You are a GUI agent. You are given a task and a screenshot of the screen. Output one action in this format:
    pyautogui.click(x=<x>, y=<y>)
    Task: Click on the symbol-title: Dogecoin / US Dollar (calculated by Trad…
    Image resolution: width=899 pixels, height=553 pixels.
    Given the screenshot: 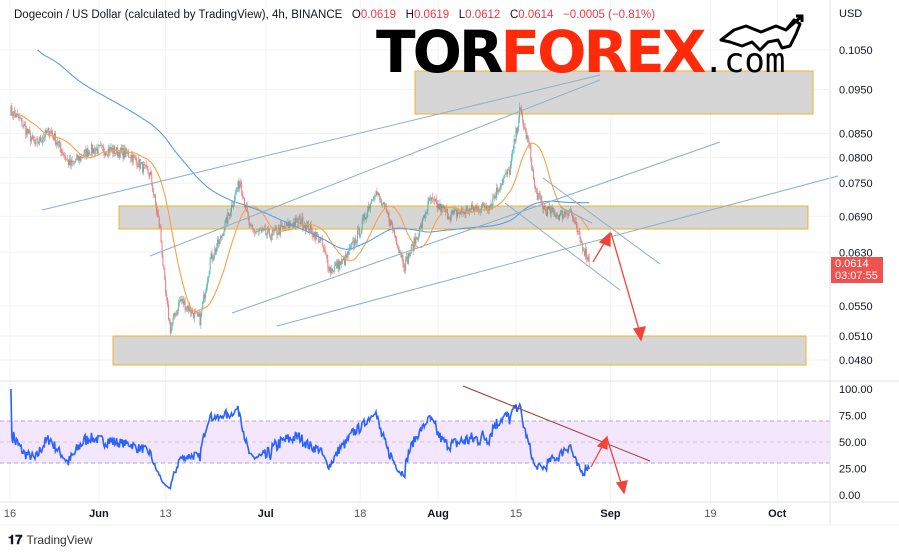 What is the action you would take?
    pyautogui.click(x=178, y=15)
    